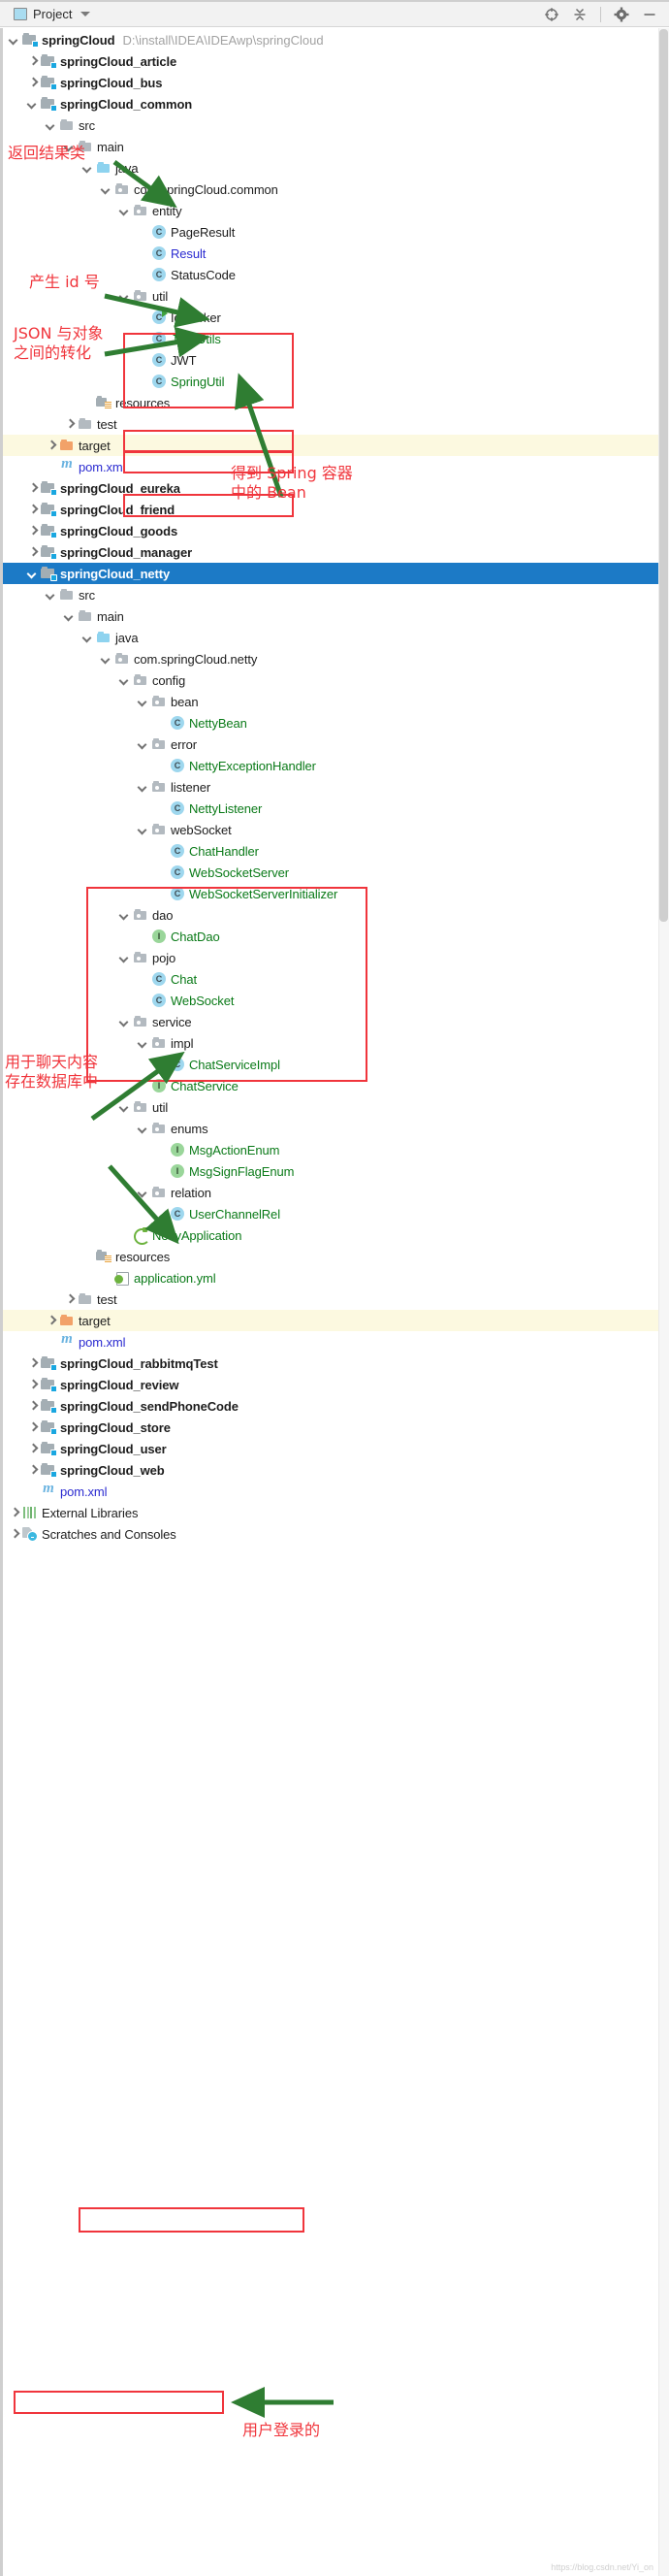 The image size is (669, 2576). I want to click on tree-row: entity, so click(335, 210).